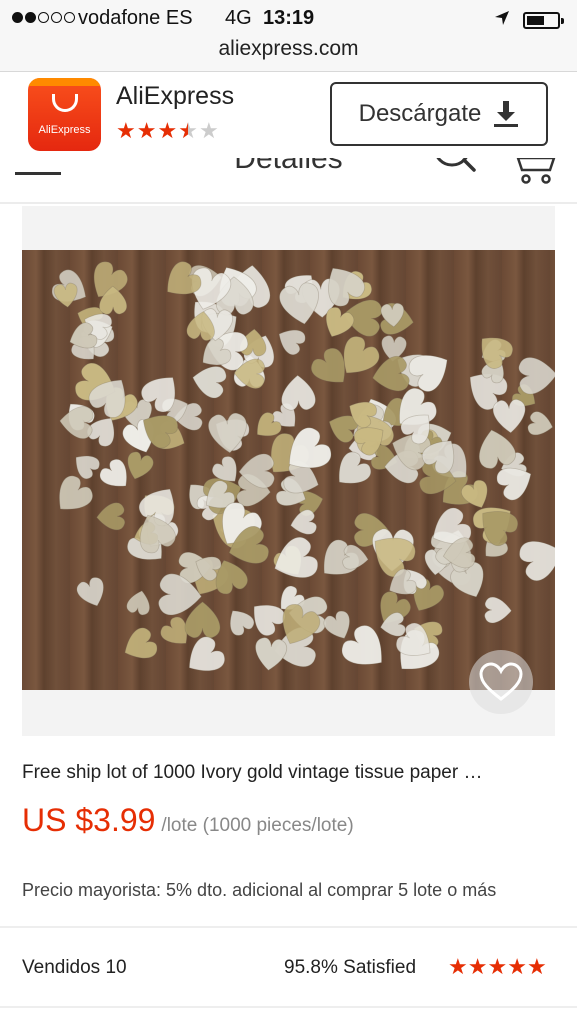 The image size is (577, 1024). Describe the element at coordinates (74, 967) in the screenshot. I see `sold-count: Vendidos 10` at that location.